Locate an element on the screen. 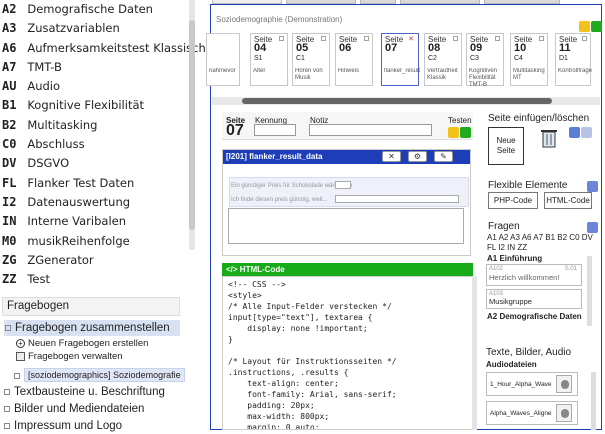 The height and width of the screenshot is (434, 605). page-card: Seite 07 flanker_result ✕ is located at coordinates (400, 59).